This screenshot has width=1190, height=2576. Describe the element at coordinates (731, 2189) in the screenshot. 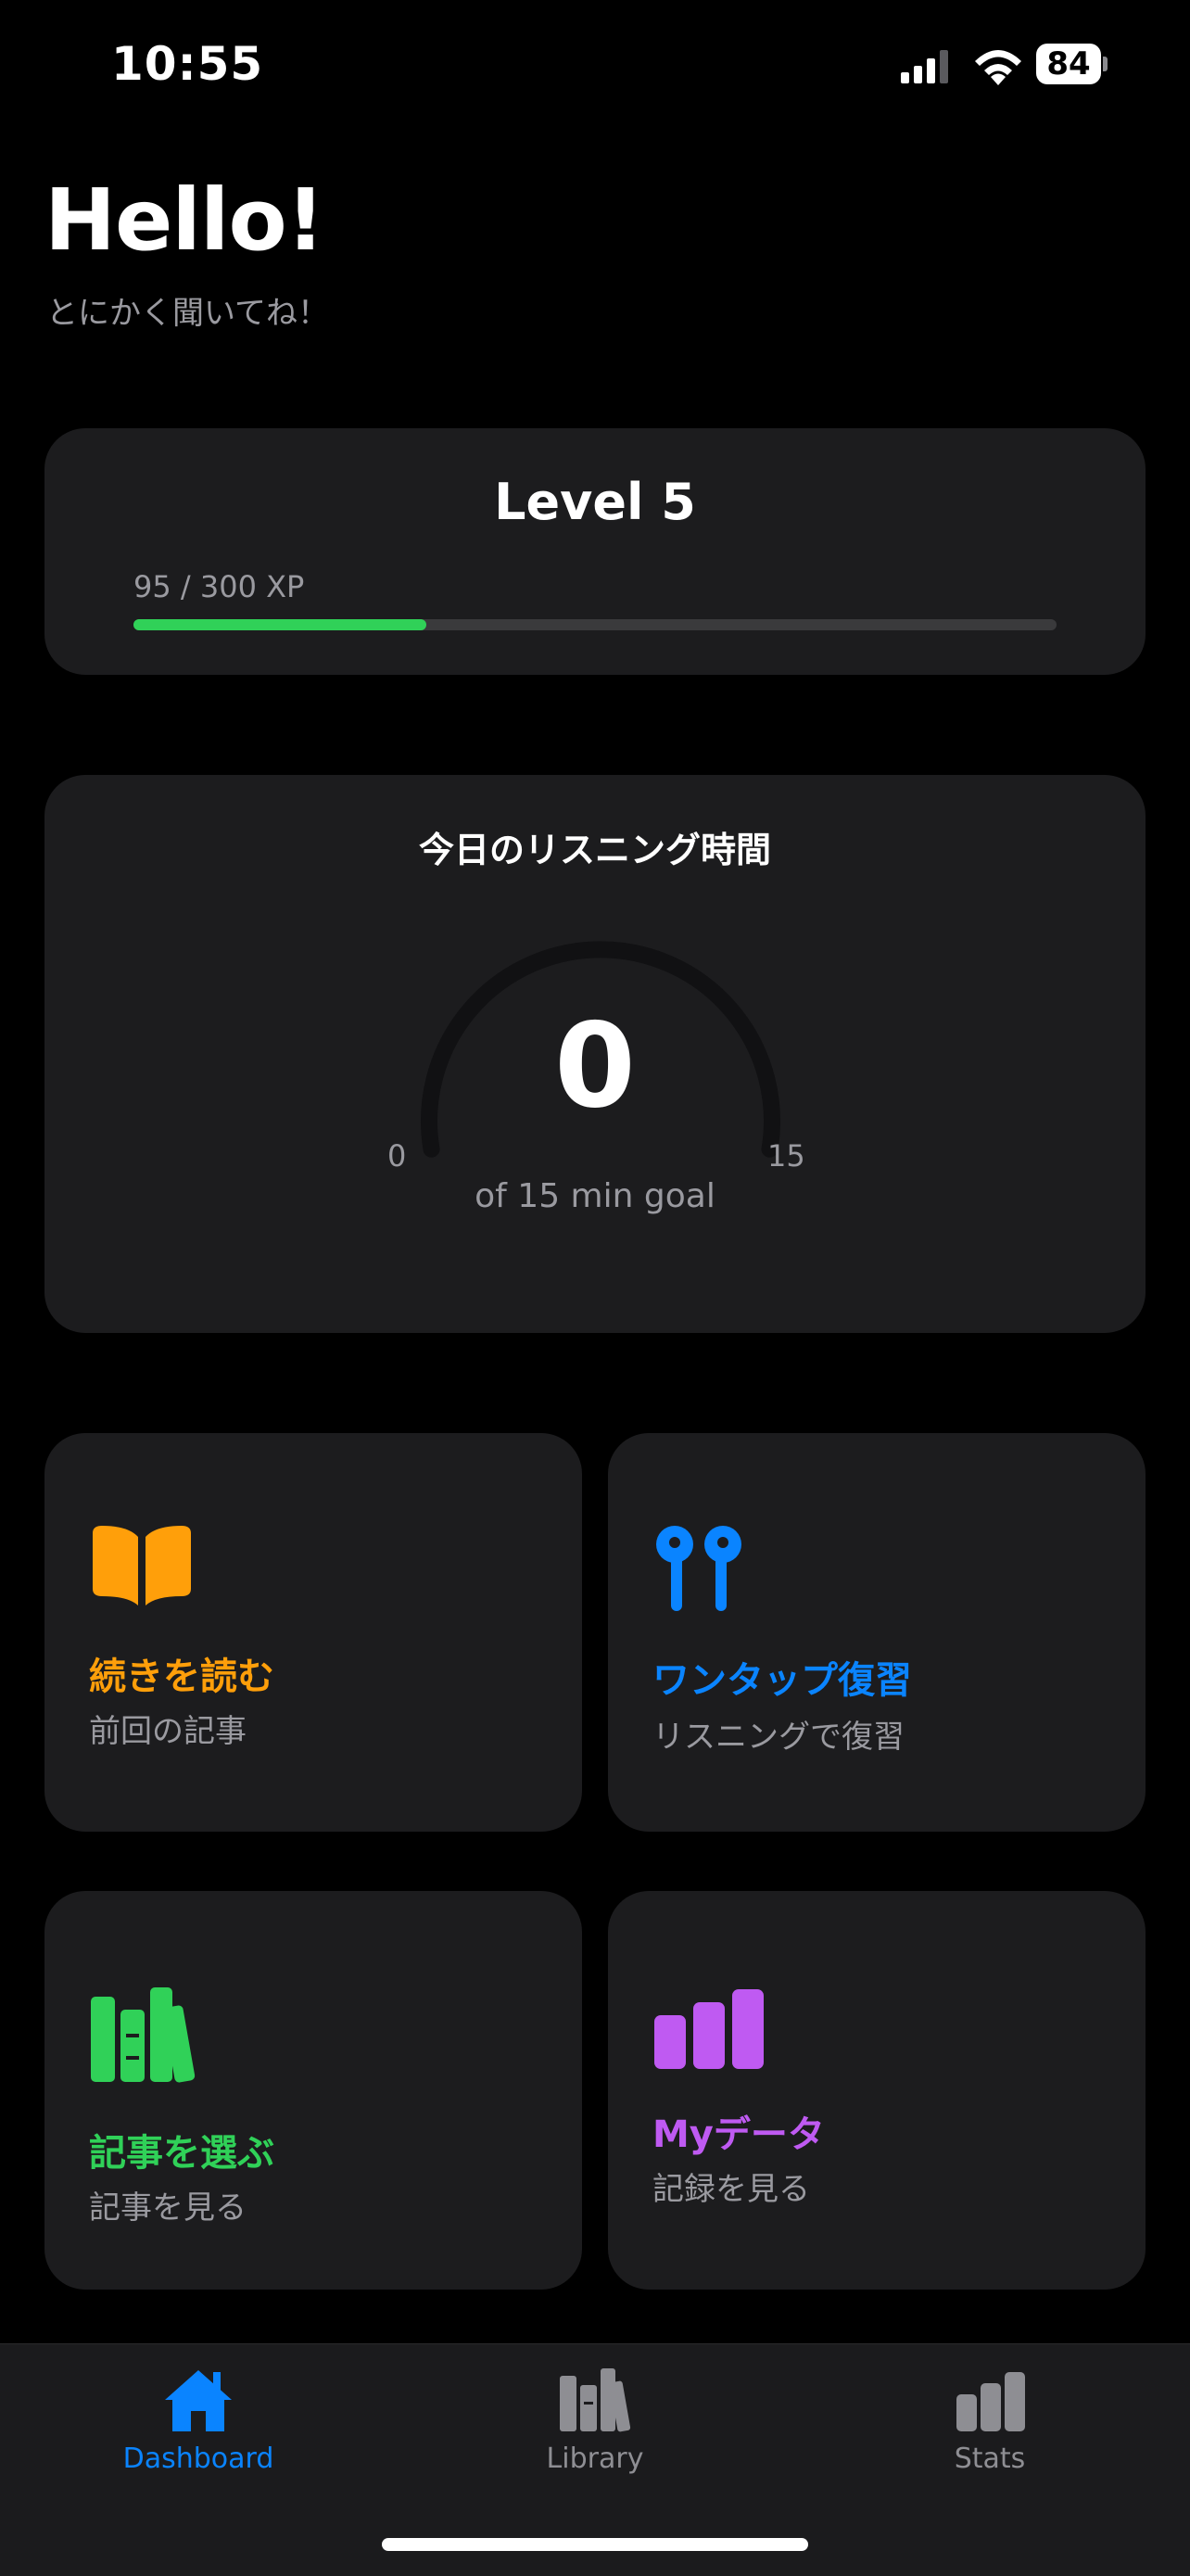

I see `tile-subtitle: 記録を見る` at that location.